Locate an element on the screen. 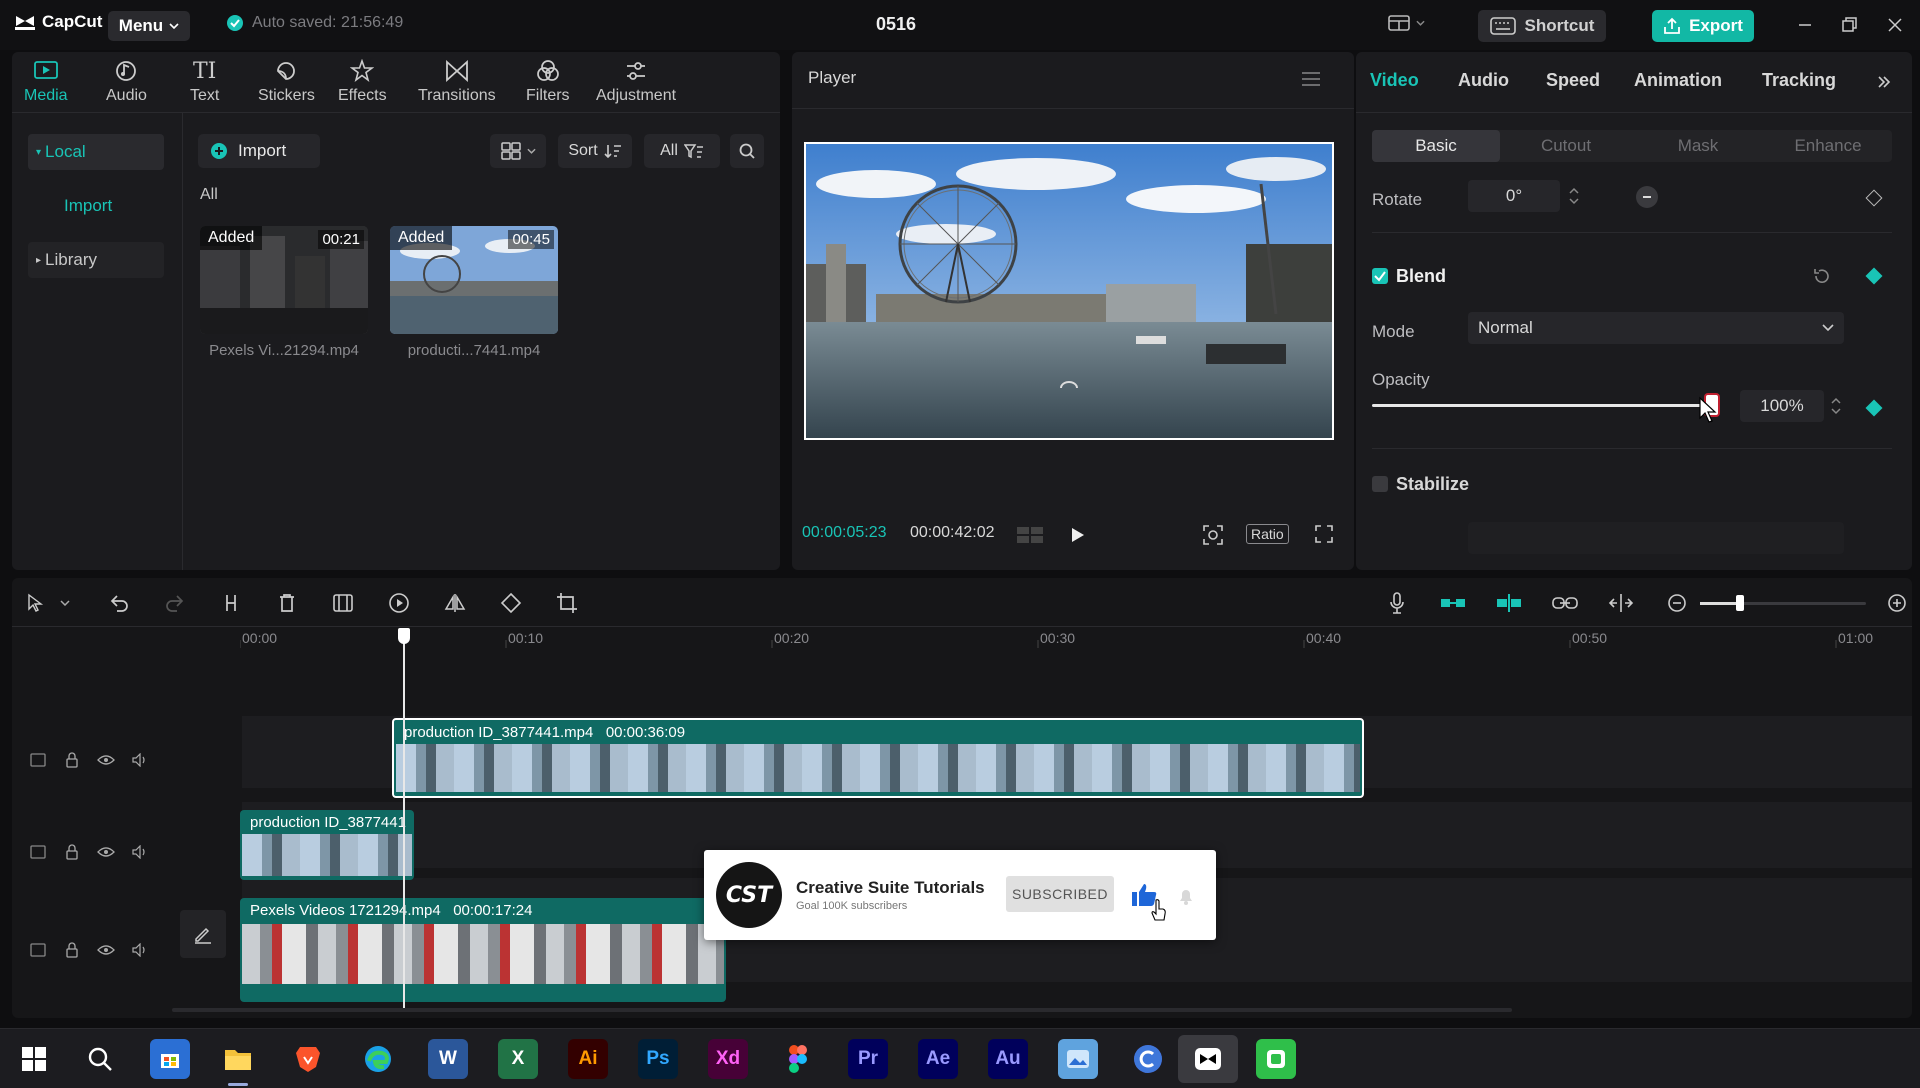 The height and width of the screenshot is (1088, 1920). reset-icon is located at coordinates (1822, 276).